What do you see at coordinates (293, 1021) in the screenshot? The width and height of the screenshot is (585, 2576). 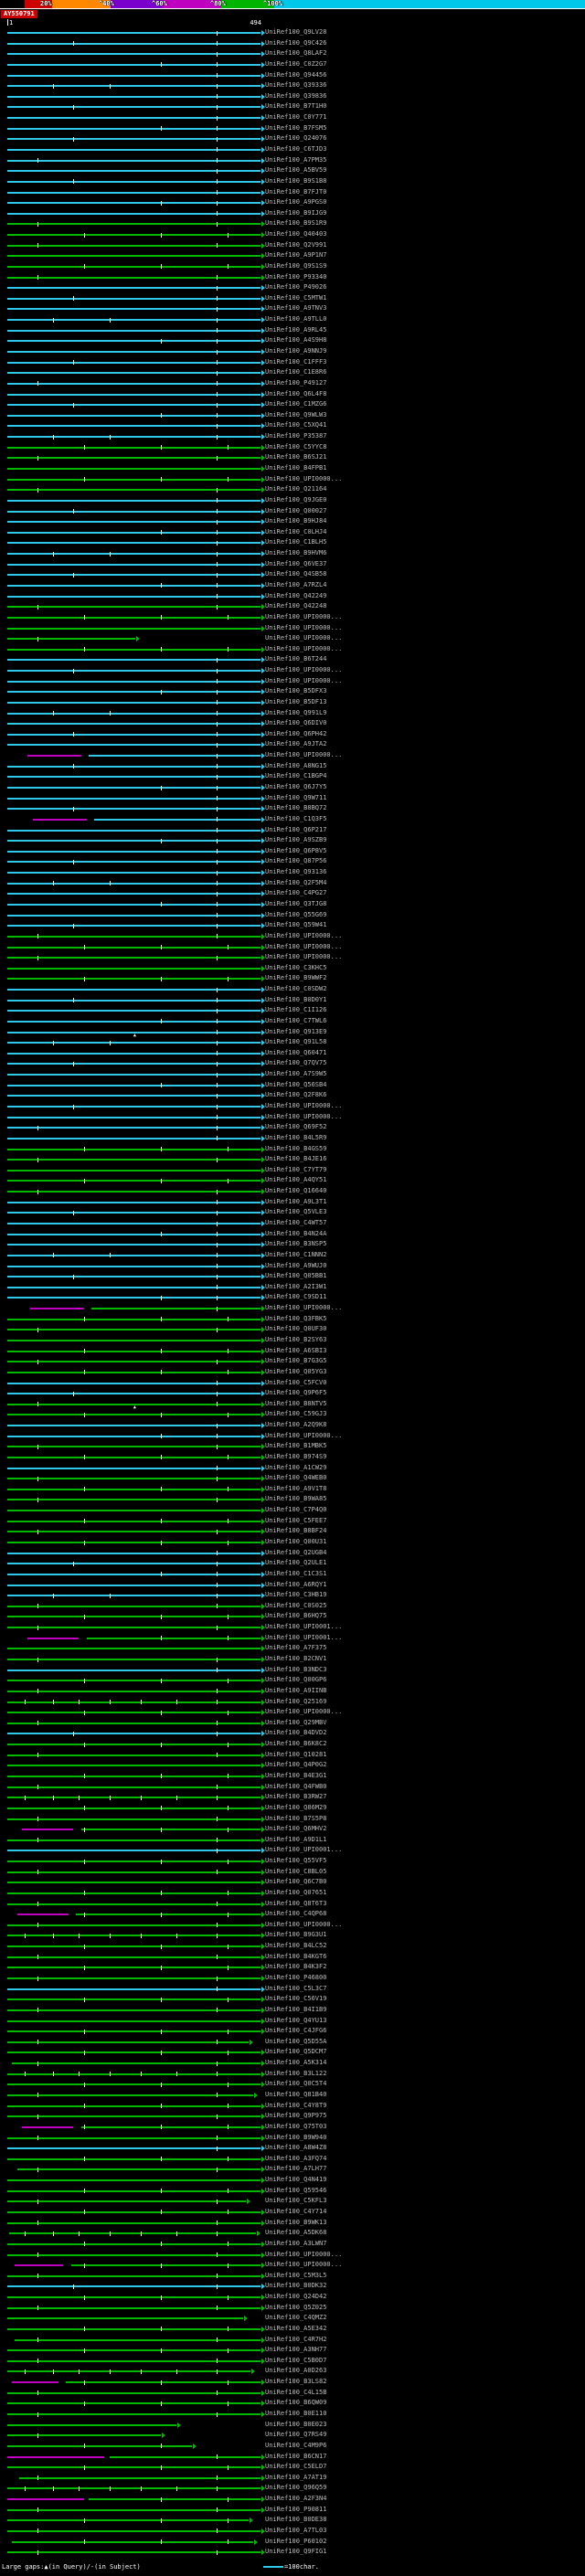 I see `hit-row: UniRef100_C7TWL6` at bounding box center [293, 1021].